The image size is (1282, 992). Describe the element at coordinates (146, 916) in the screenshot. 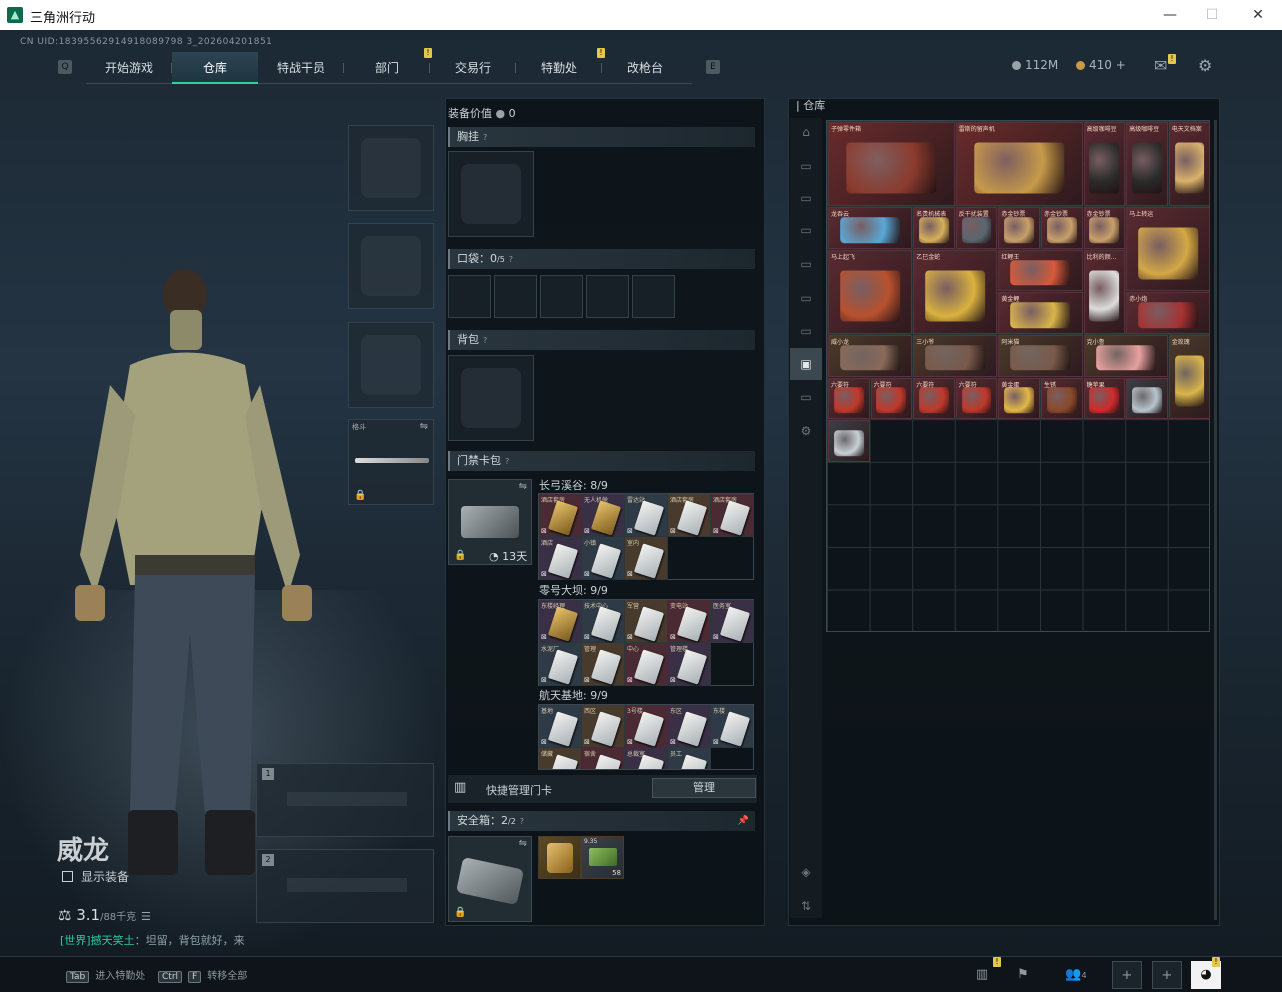

I see `list-icon: ☰` at that location.